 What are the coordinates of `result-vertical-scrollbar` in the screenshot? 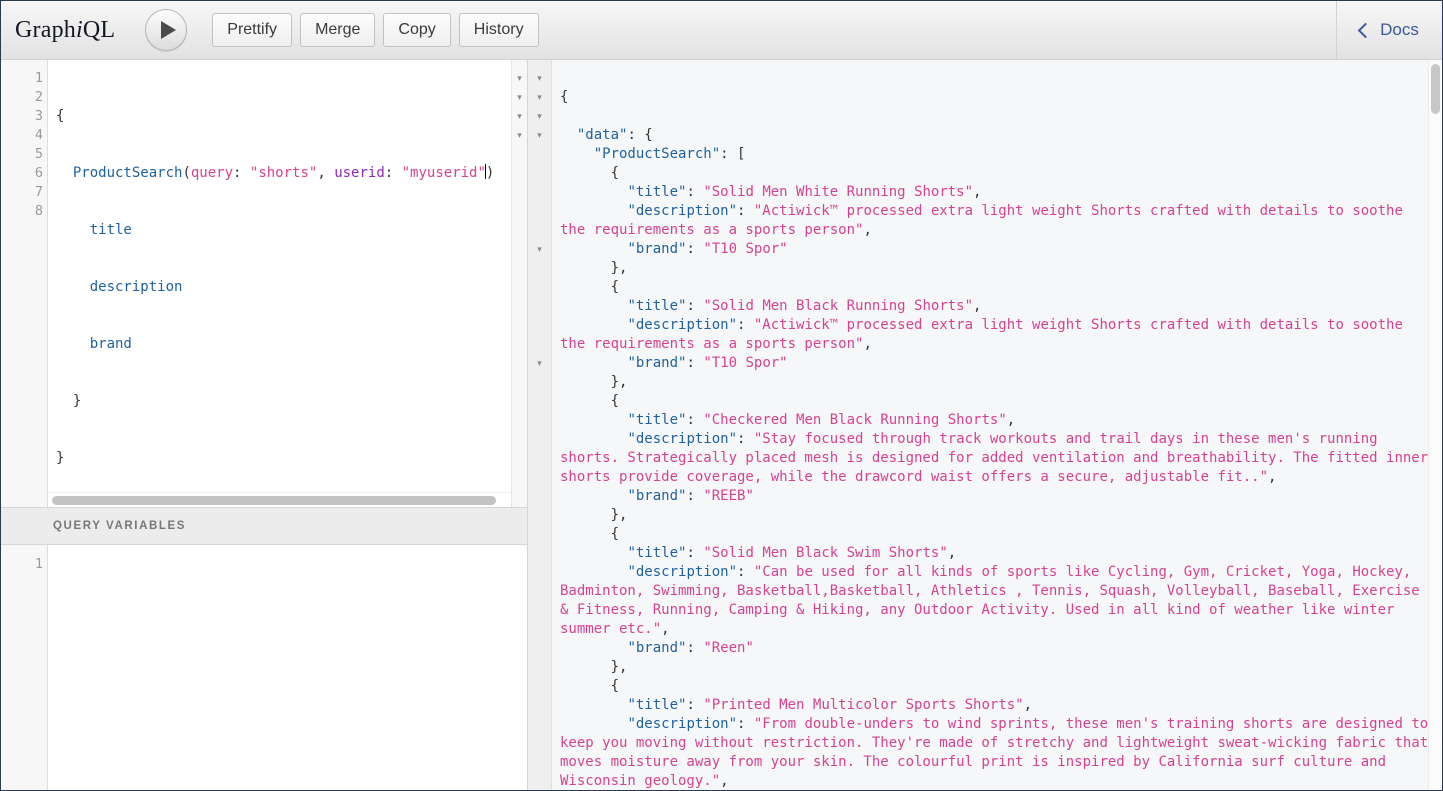 It's located at (1435, 425).